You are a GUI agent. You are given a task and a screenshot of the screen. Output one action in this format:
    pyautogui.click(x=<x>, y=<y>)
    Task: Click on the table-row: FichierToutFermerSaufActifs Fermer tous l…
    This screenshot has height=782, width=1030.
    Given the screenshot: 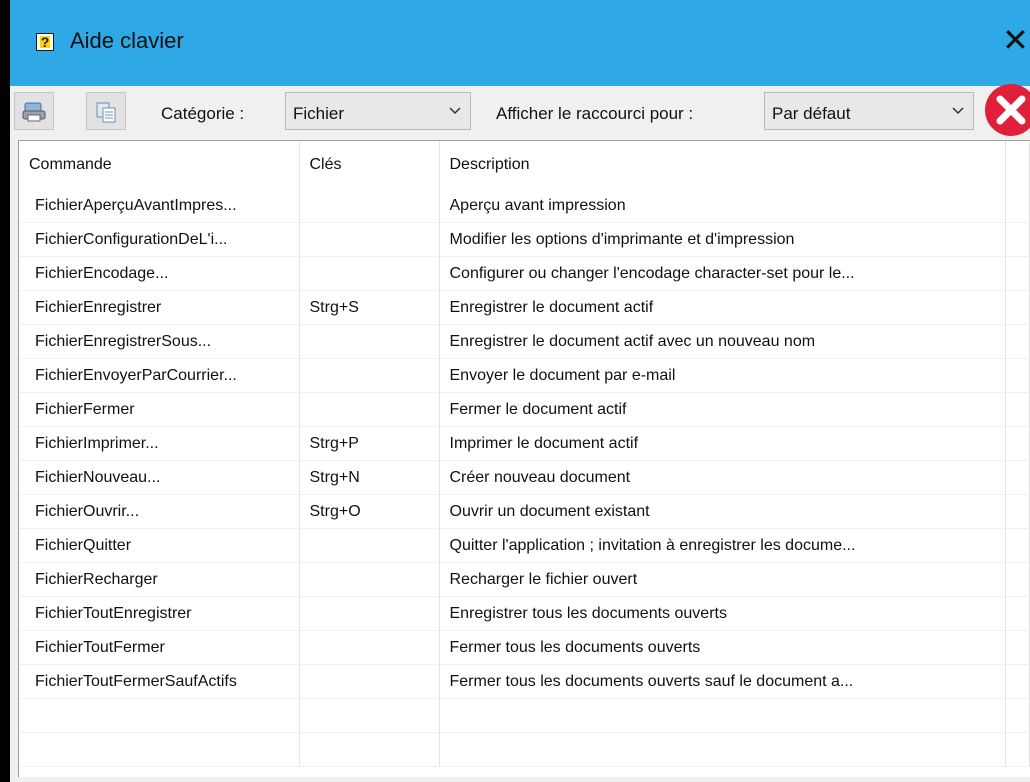 What is the action you would take?
    pyautogui.click(x=524, y=681)
    